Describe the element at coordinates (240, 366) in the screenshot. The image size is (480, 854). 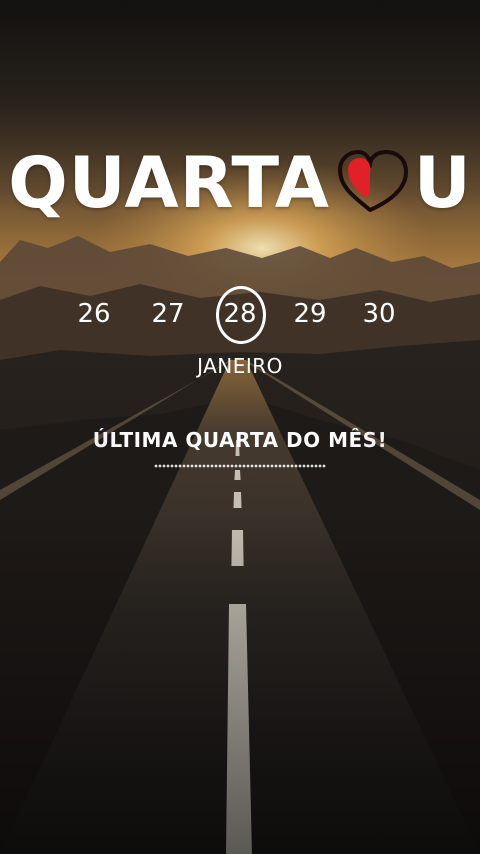
I see `month-label: JANEIRO` at that location.